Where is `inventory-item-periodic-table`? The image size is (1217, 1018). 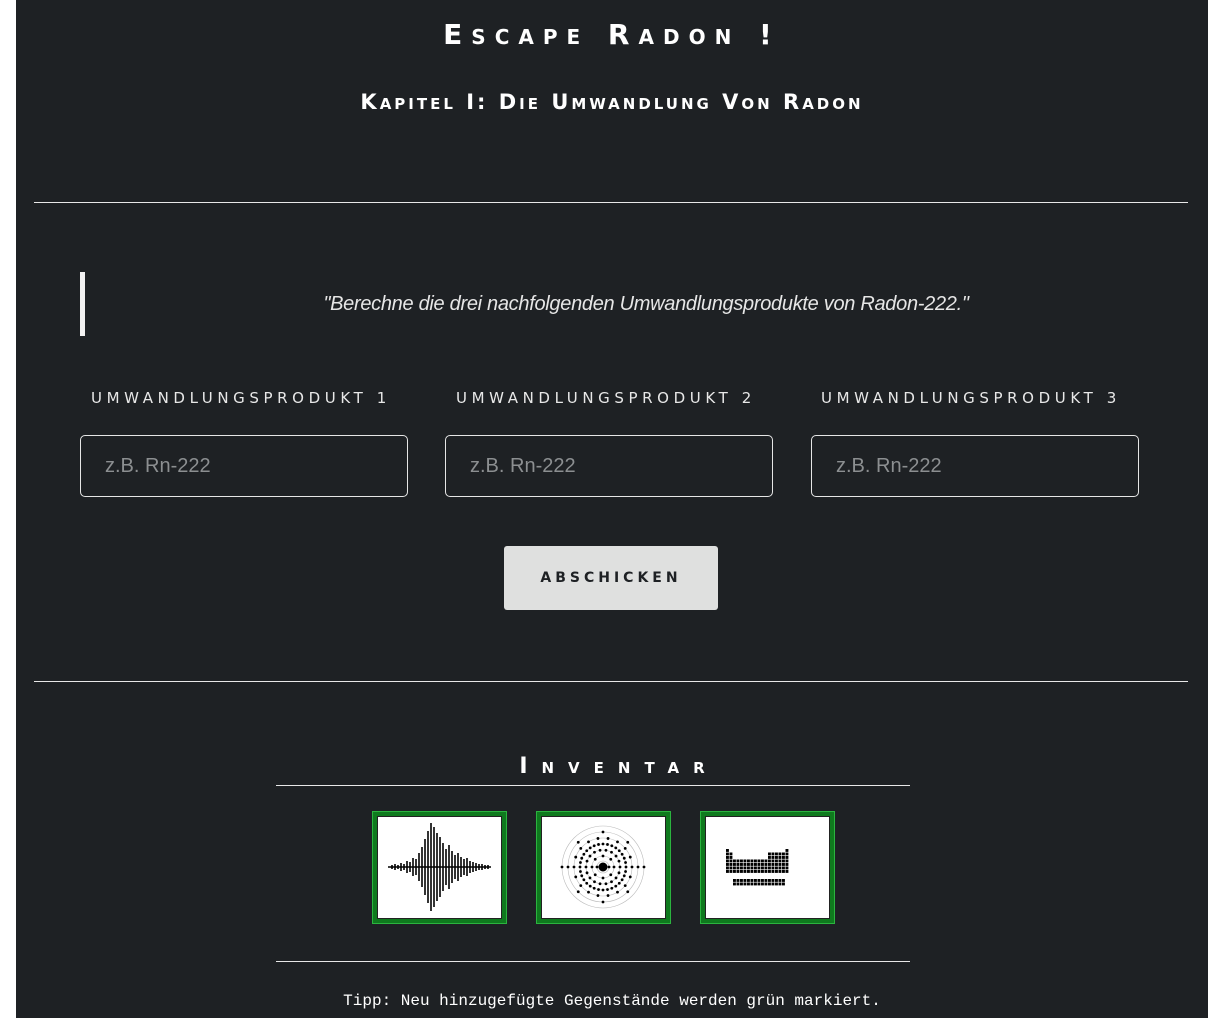 inventory-item-periodic-table is located at coordinates (767, 867).